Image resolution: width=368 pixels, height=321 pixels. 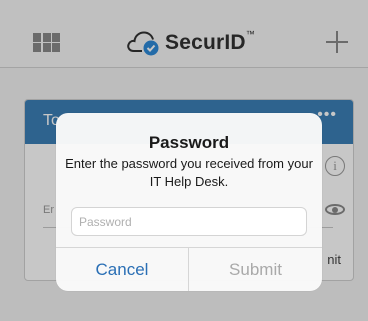 What do you see at coordinates (189, 142) in the screenshot?
I see `dialog-title: Password` at bounding box center [189, 142].